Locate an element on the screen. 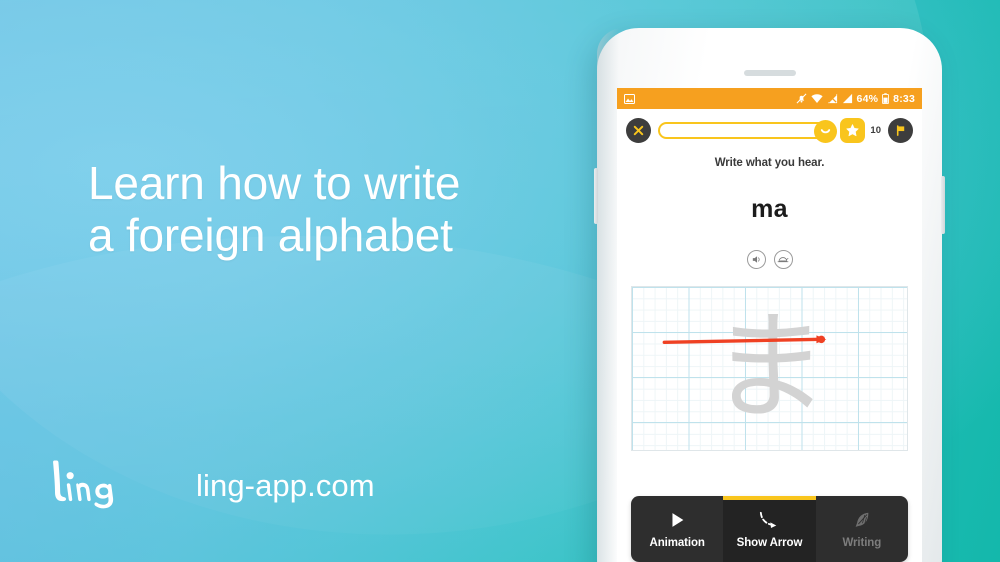 Image resolution: width=1000 pixels, height=562 pixels. smile-icon is located at coordinates (826, 131).